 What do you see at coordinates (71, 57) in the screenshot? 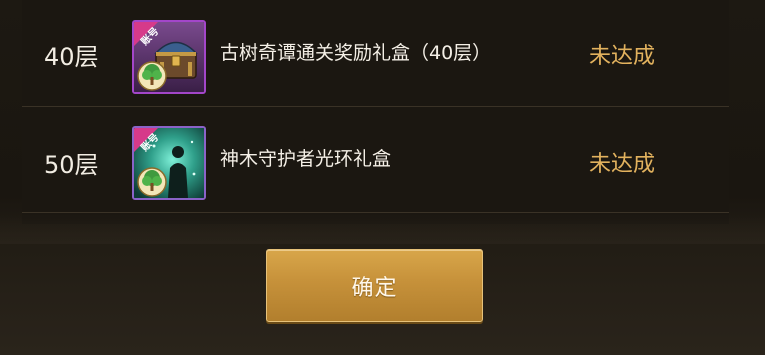
I see `floor-level: 40层` at bounding box center [71, 57].